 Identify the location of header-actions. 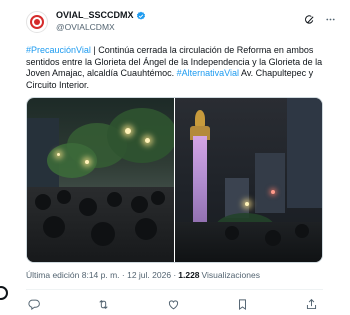
(320, 19).